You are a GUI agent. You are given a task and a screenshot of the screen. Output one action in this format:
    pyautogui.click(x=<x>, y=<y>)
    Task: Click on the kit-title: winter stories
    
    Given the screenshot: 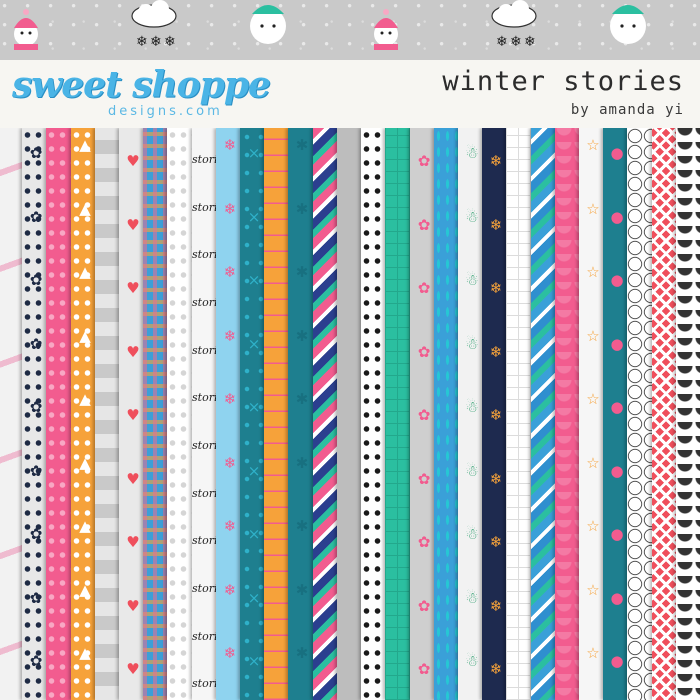 What is the action you would take?
    pyautogui.click(x=563, y=81)
    